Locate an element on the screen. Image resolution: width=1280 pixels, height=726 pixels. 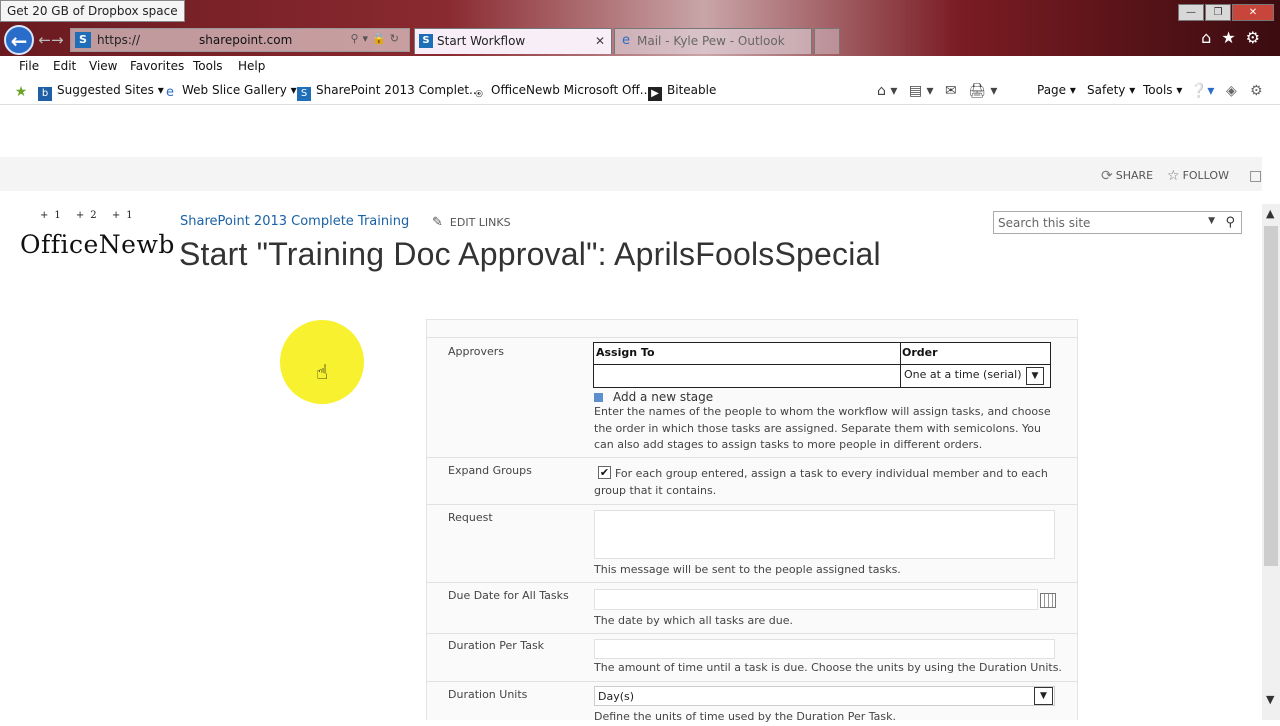
home-favorites-settings-icons: ⌂★⚙ is located at coordinates (1235, 37).